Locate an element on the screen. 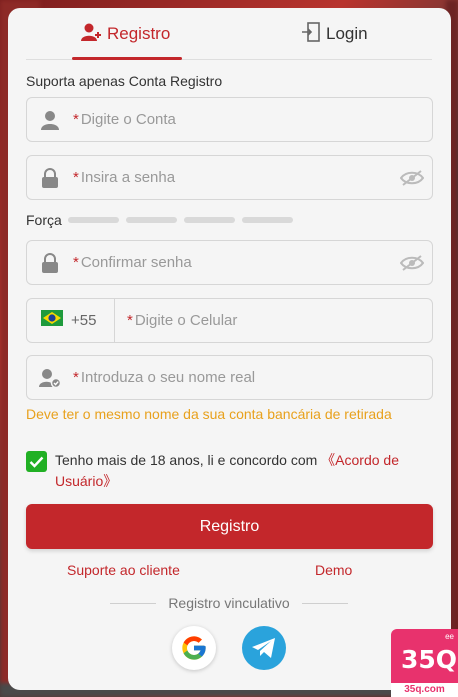 The width and height of the screenshot is (458, 697). social-divider: Registro vinculativo is located at coordinates (229, 603).